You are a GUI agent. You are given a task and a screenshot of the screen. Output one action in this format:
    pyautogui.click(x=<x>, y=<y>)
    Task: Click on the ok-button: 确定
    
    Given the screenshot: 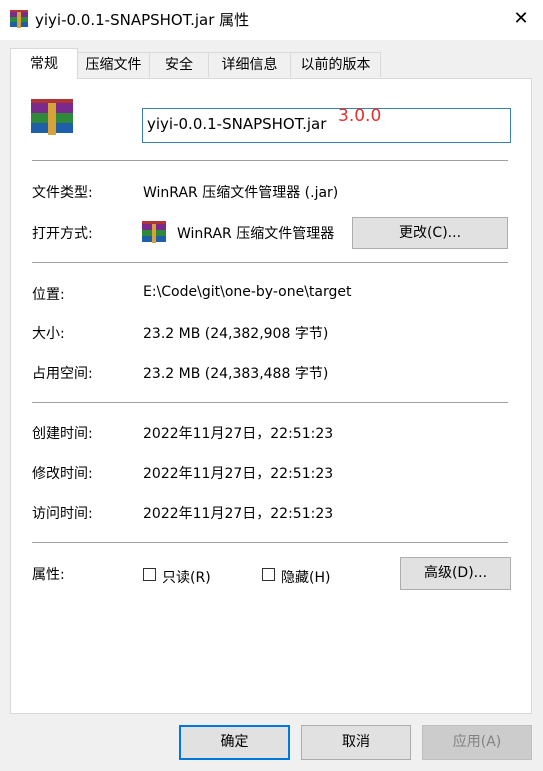 What is the action you would take?
    pyautogui.click(x=234, y=742)
    